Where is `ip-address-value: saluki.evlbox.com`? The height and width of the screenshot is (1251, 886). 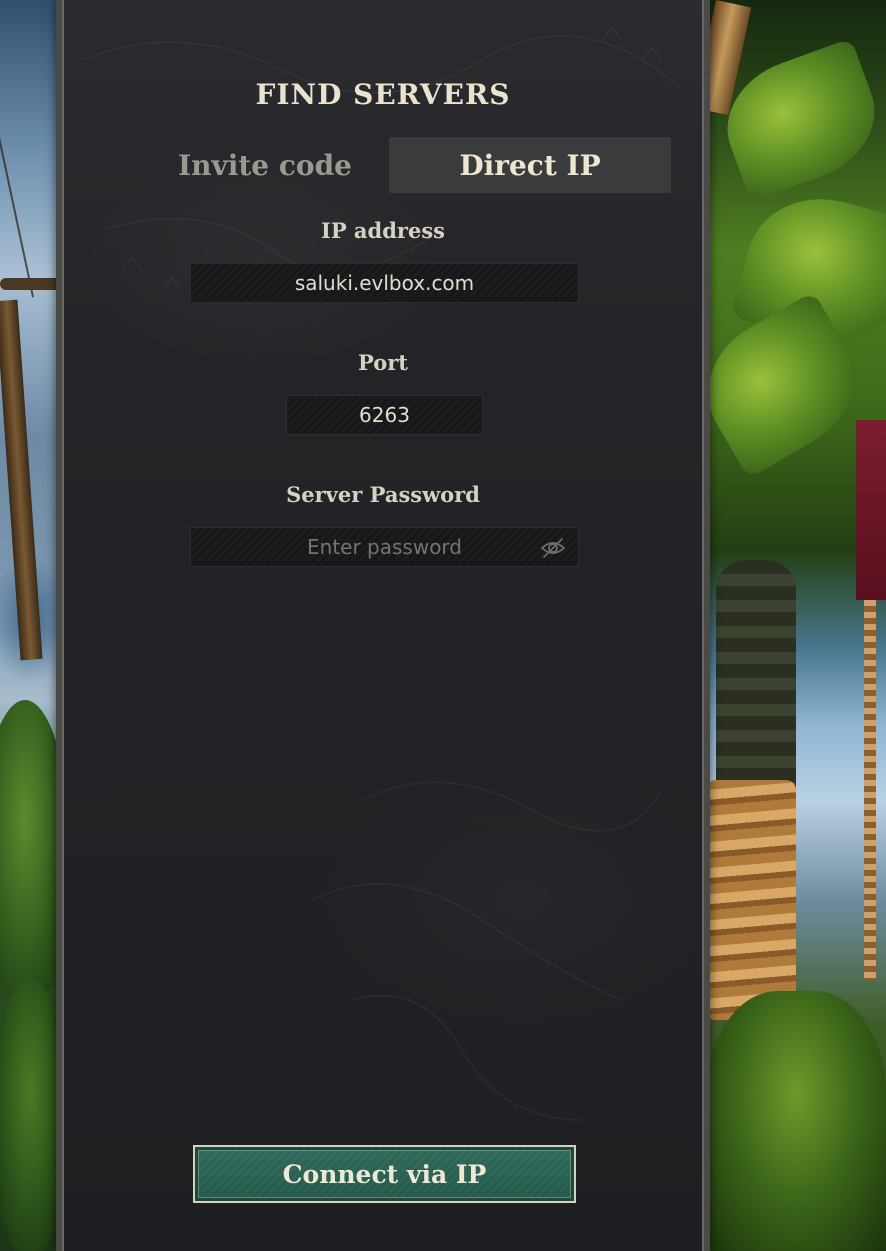 ip-address-value: saluki.evlbox.com is located at coordinates (384, 283).